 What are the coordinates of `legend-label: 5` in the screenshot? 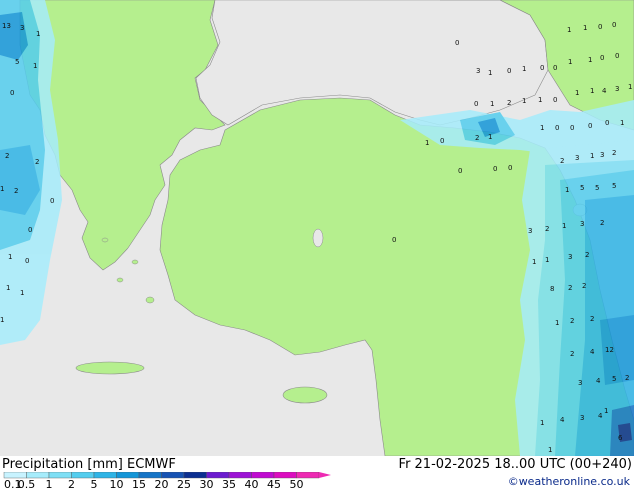 It's located at (94, 484).